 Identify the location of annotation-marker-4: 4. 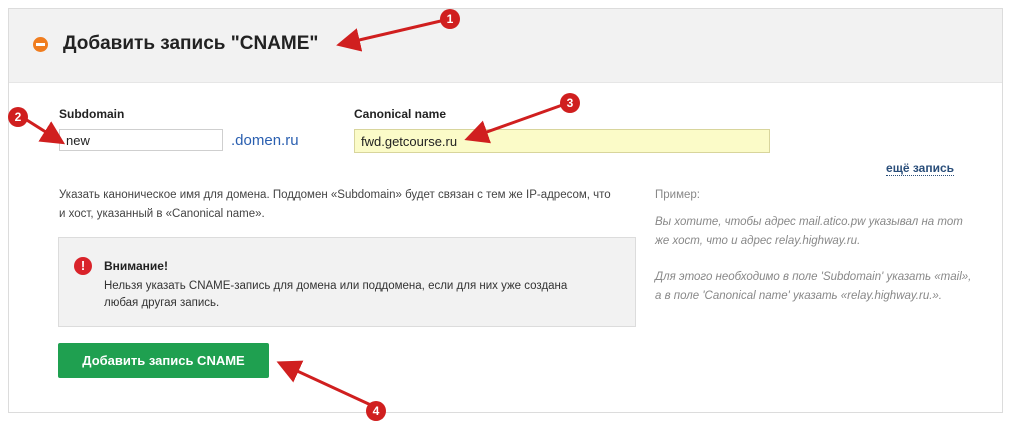
(376, 411).